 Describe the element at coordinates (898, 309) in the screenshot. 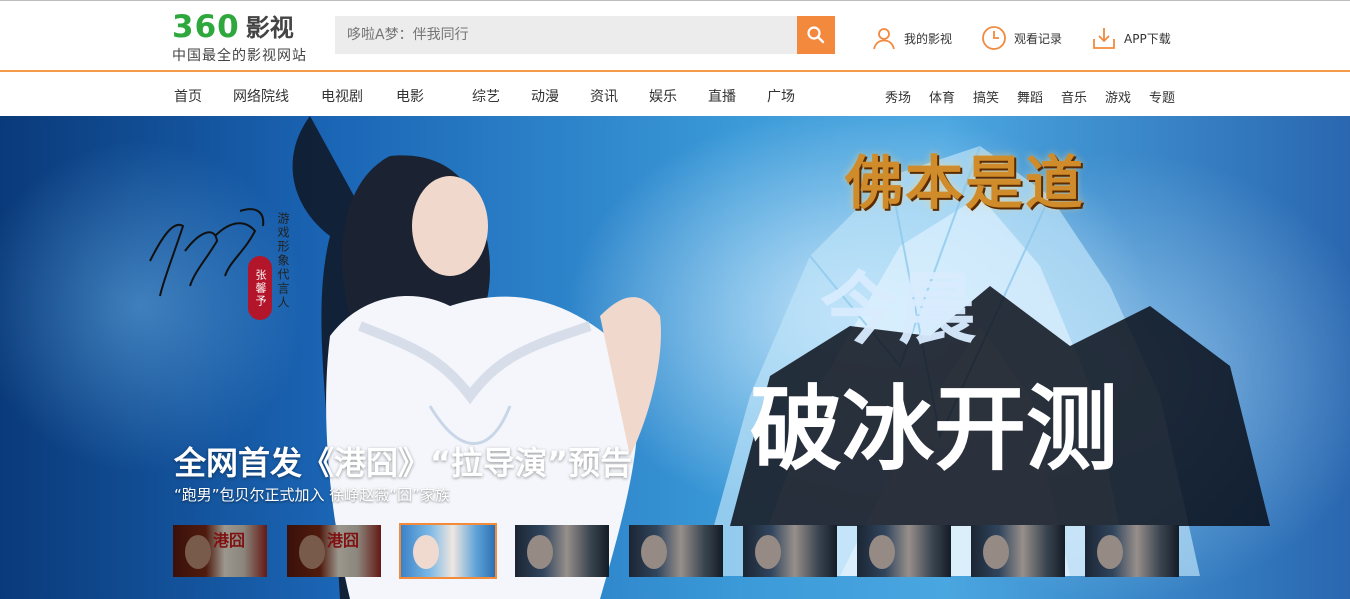

I see `brush-top-text: 今晨` at that location.